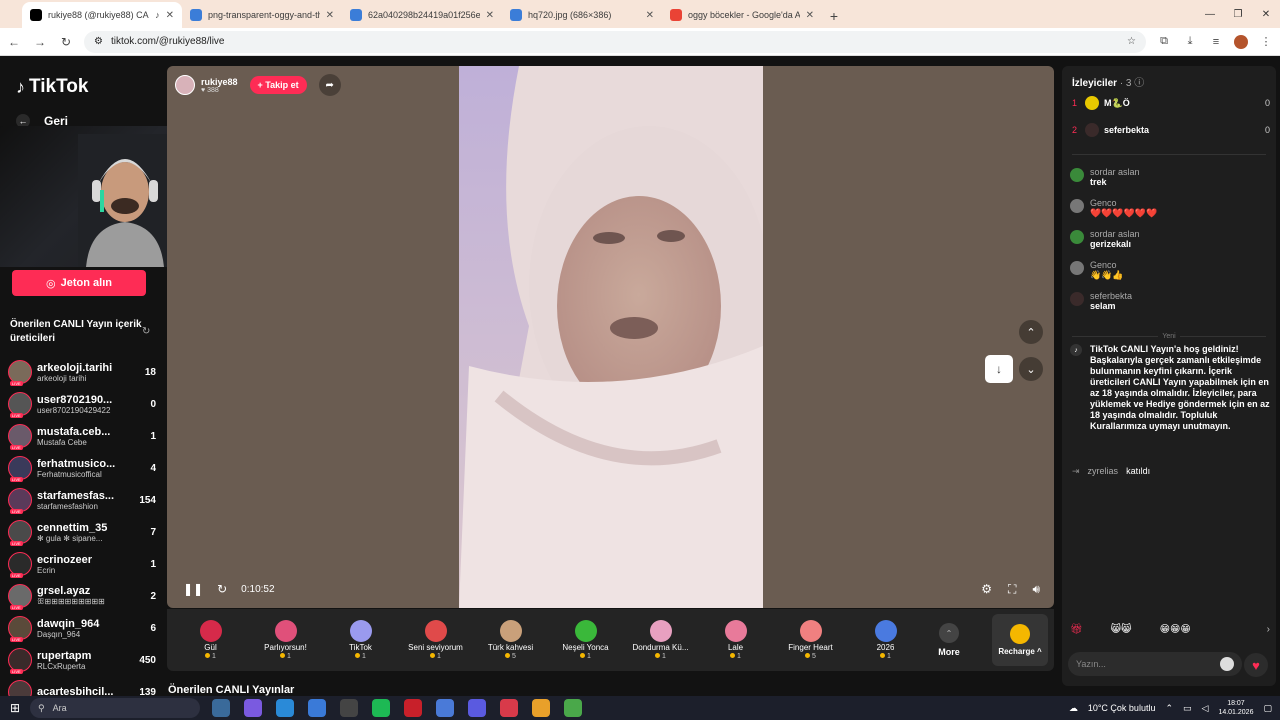 This screenshot has width=1280, height=720. Describe the element at coordinates (40, 42) in the screenshot. I see `forward-nav-icon: →` at that location.